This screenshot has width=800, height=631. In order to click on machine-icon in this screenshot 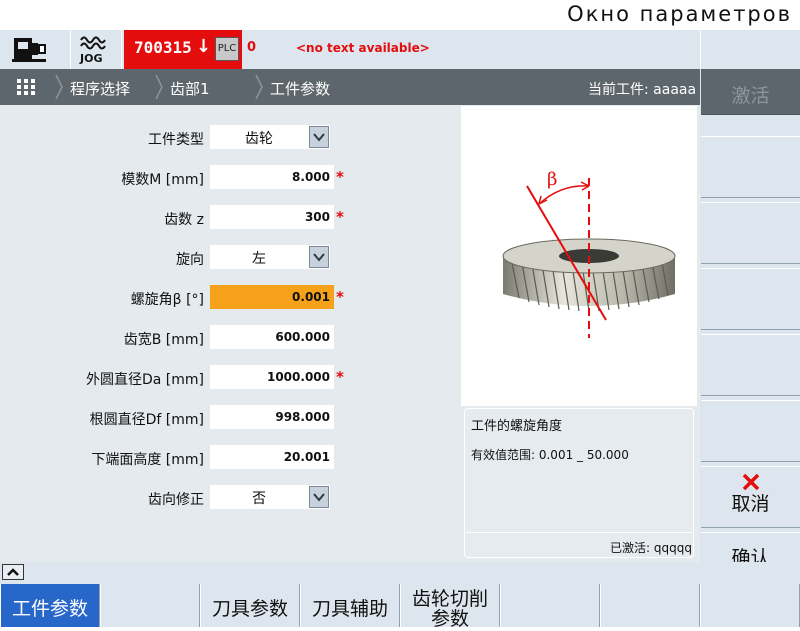, I will do `click(29, 50)`.